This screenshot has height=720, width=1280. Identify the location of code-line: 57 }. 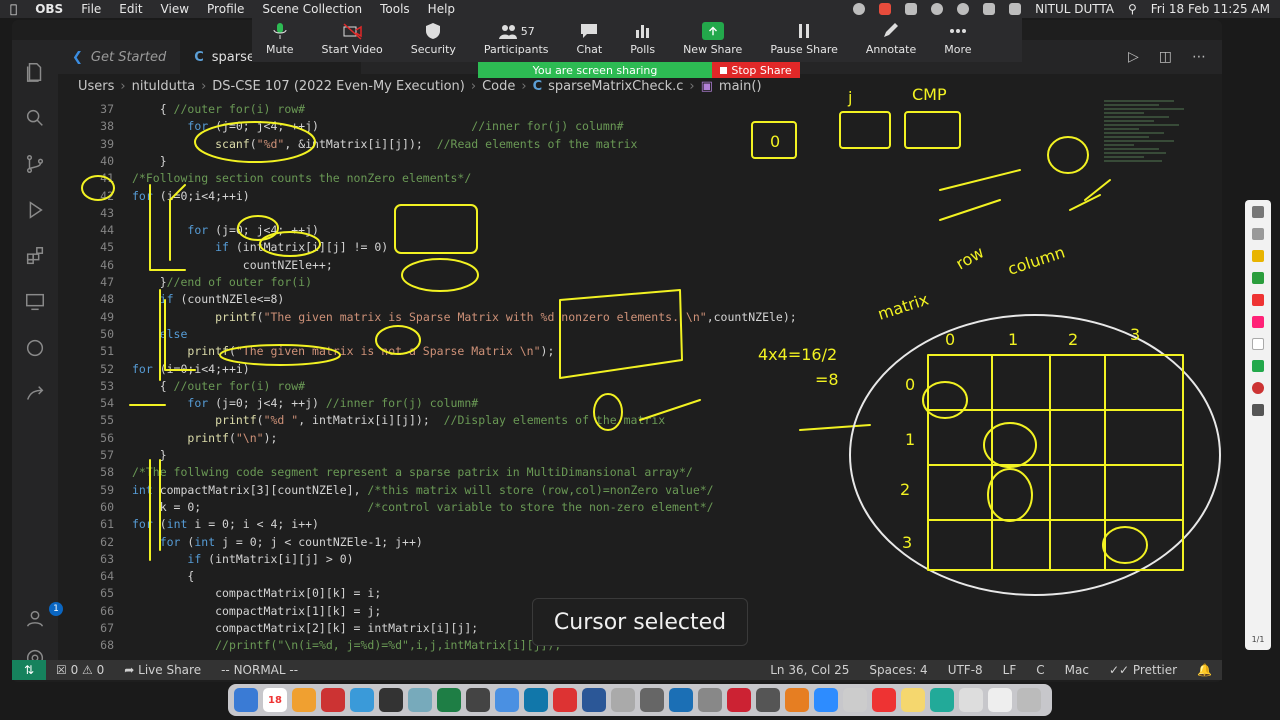
(112, 456).